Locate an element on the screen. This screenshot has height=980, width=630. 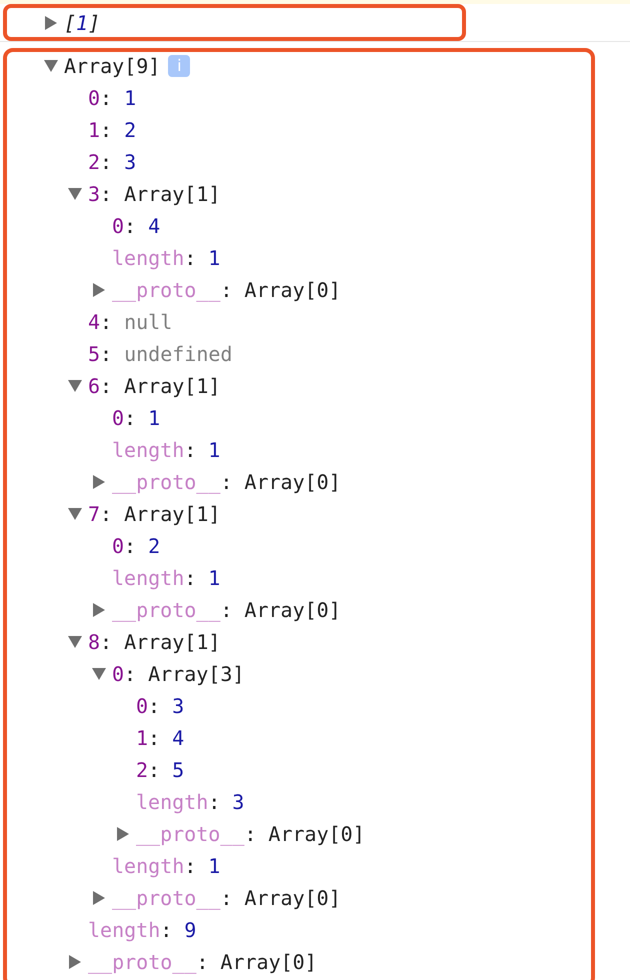
info-badge: i is located at coordinates (179, 66).